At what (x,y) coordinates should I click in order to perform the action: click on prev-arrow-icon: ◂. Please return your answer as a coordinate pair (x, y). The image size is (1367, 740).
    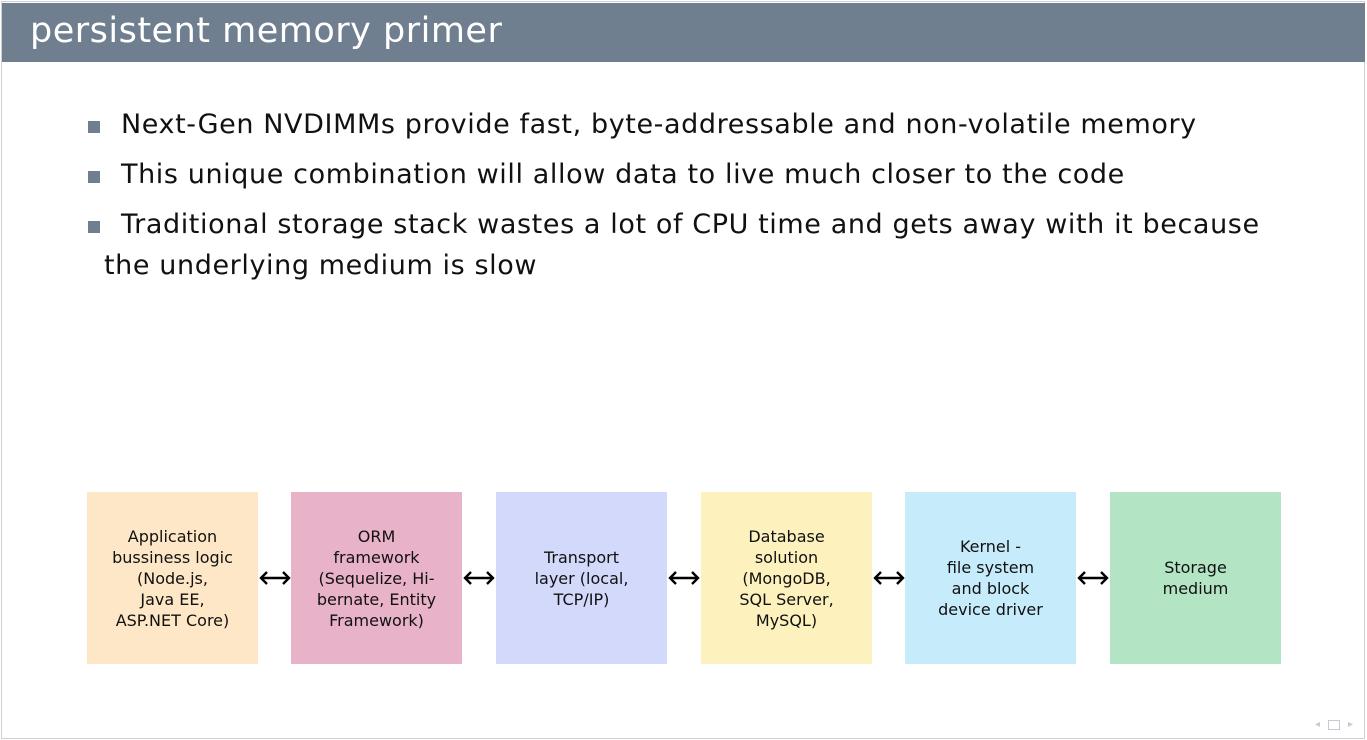
    Looking at the image, I should click on (1317, 724).